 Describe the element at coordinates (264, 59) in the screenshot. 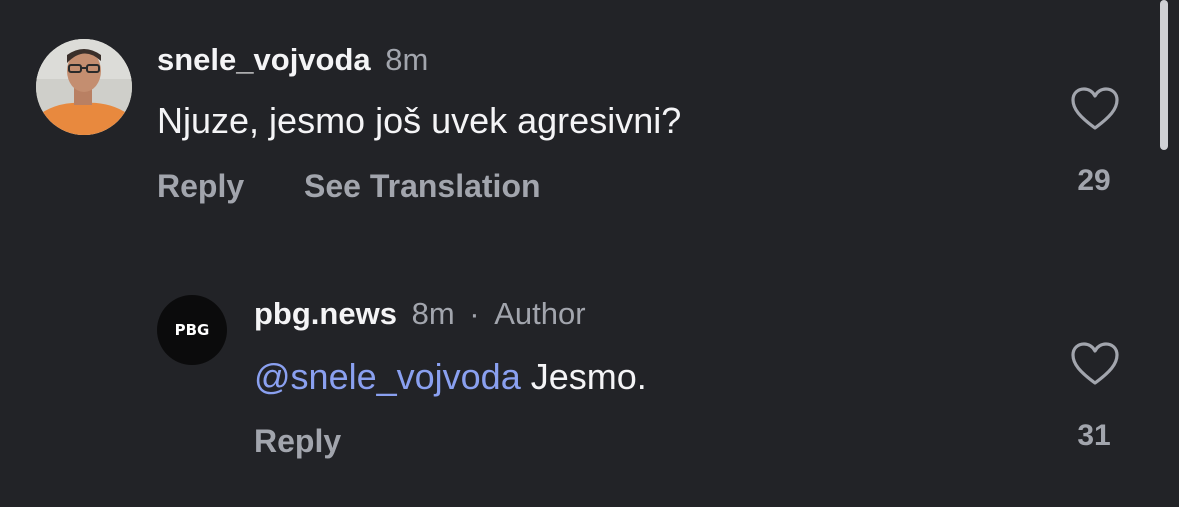

I see `username: snele_vojvoda` at that location.